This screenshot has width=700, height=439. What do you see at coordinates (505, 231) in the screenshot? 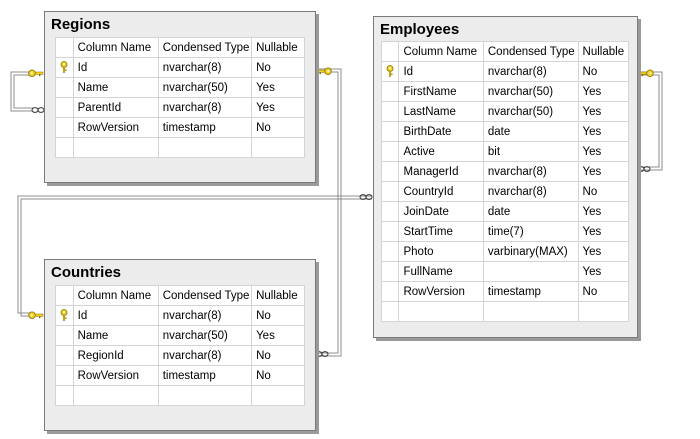
I see `column-row-starttime: StartTime time(7) Yes` at bounding box center [505, 231].